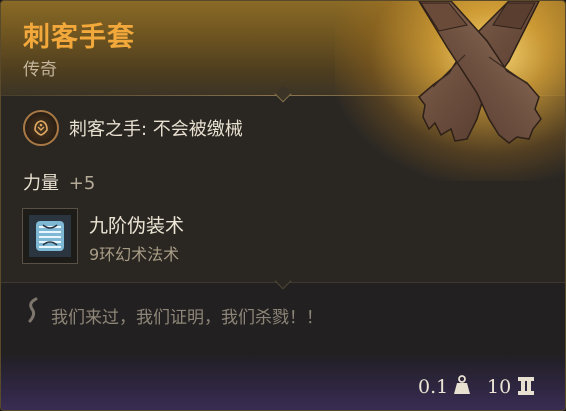 This screenshot has height=411, width=566. Describe the element at coordinates (79, 37) in the screenshot. I see `item-name: 刺客手套` at that location.